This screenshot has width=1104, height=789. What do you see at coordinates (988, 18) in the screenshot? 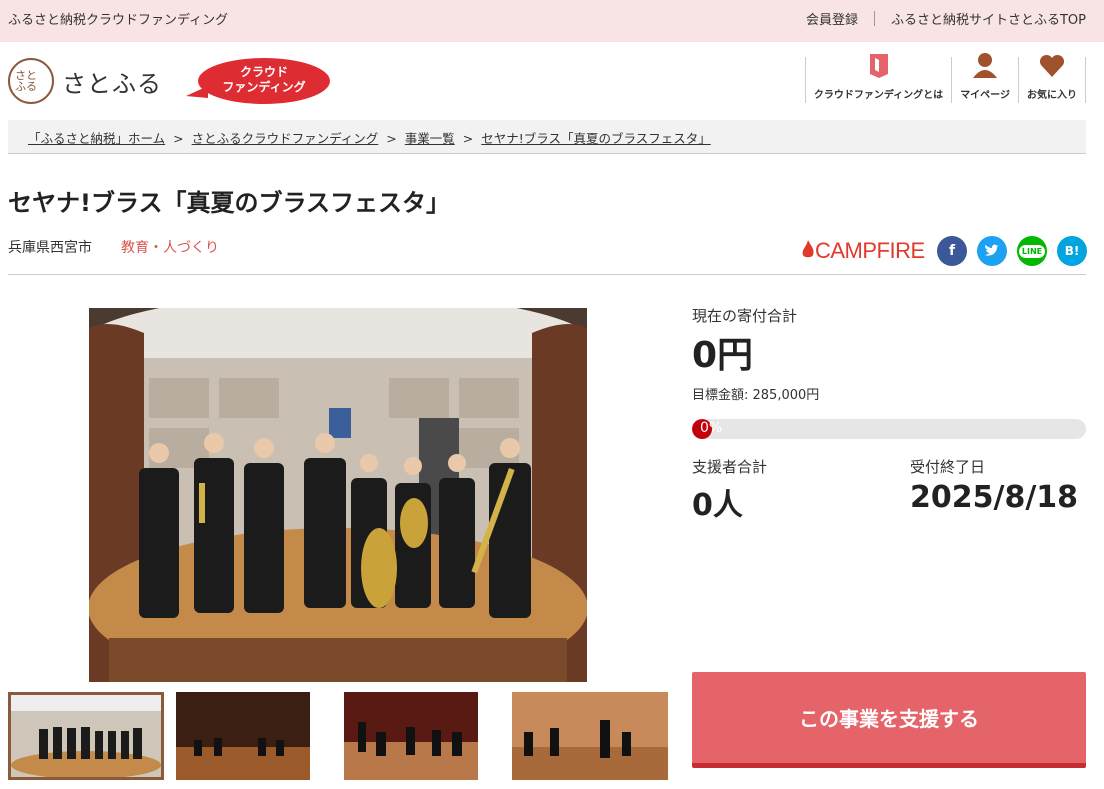
I see `site-top-link: ふるさと納税サイトさとふるTOP` at bounding box center [988, 18].